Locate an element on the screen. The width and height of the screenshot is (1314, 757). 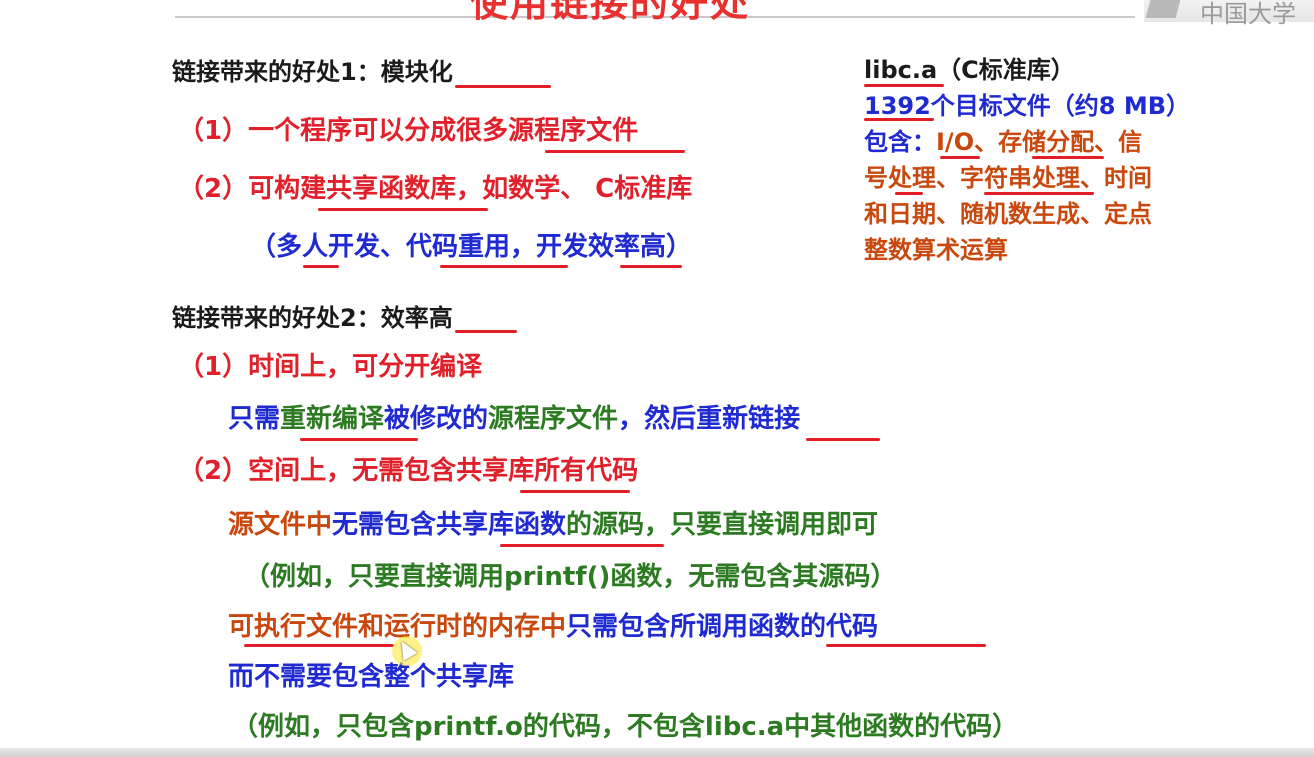
libc-contains-line4: 整数算术运算 is located at coordinates (936, 250).